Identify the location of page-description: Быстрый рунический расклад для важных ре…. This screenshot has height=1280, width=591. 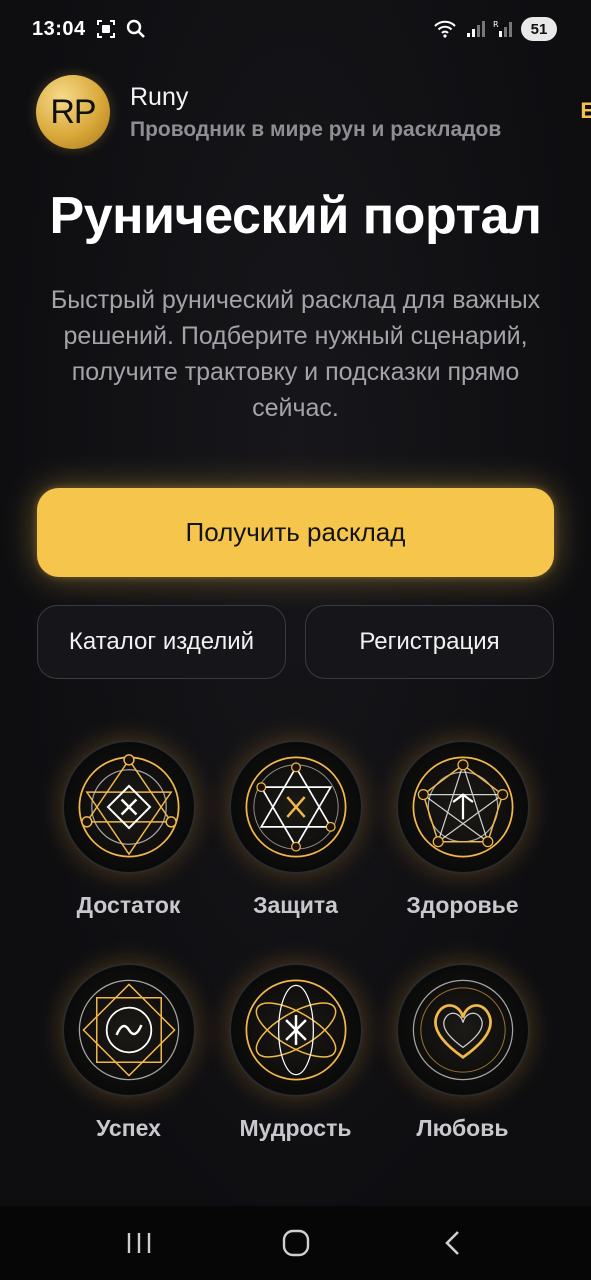
(295, 354).